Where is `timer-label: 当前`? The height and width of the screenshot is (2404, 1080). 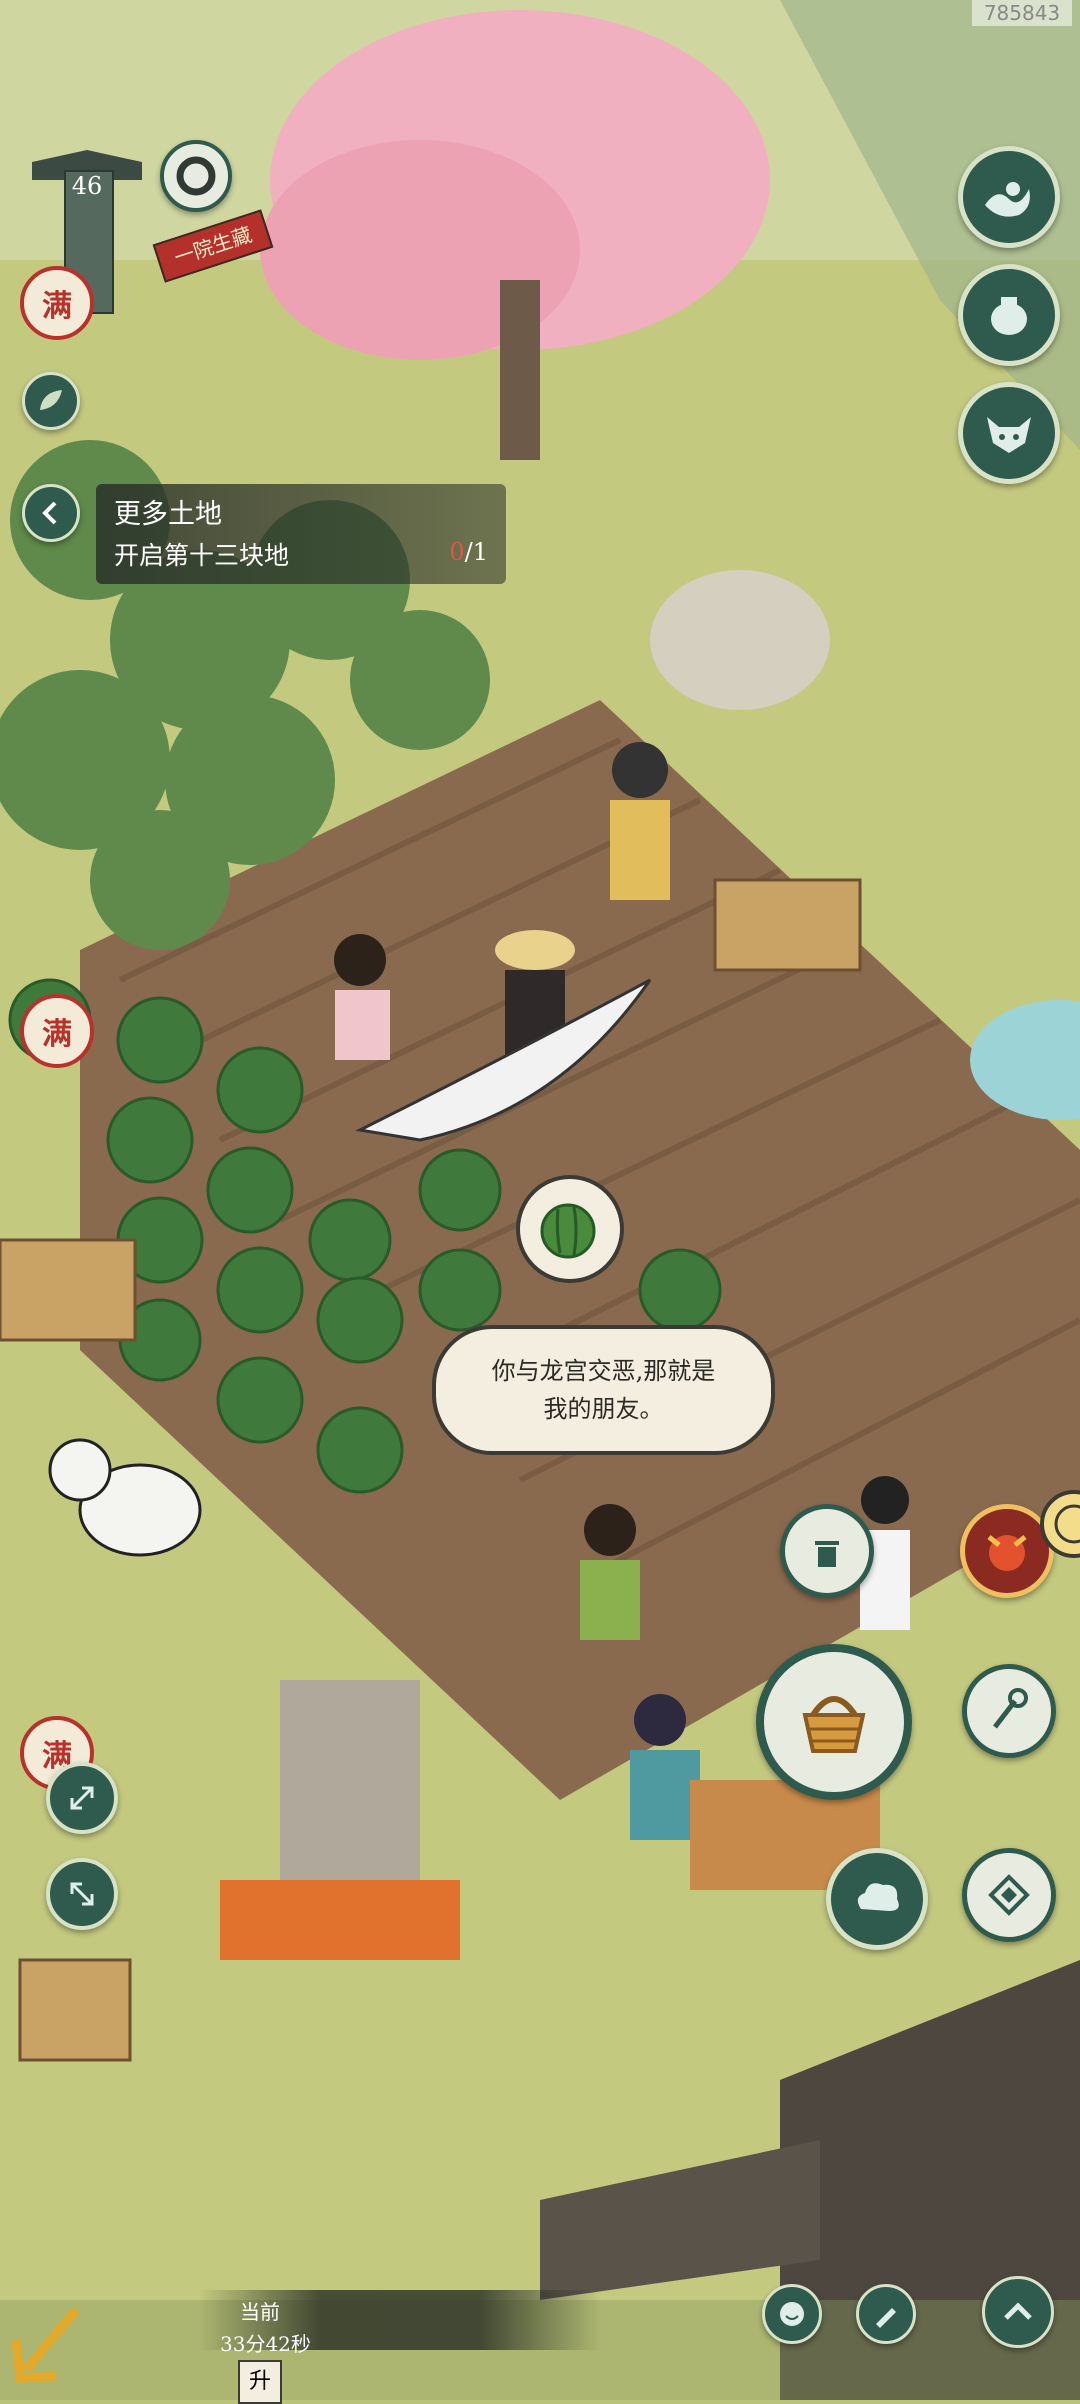
timer-label: 当前 is located at coordinates (260, 2312).